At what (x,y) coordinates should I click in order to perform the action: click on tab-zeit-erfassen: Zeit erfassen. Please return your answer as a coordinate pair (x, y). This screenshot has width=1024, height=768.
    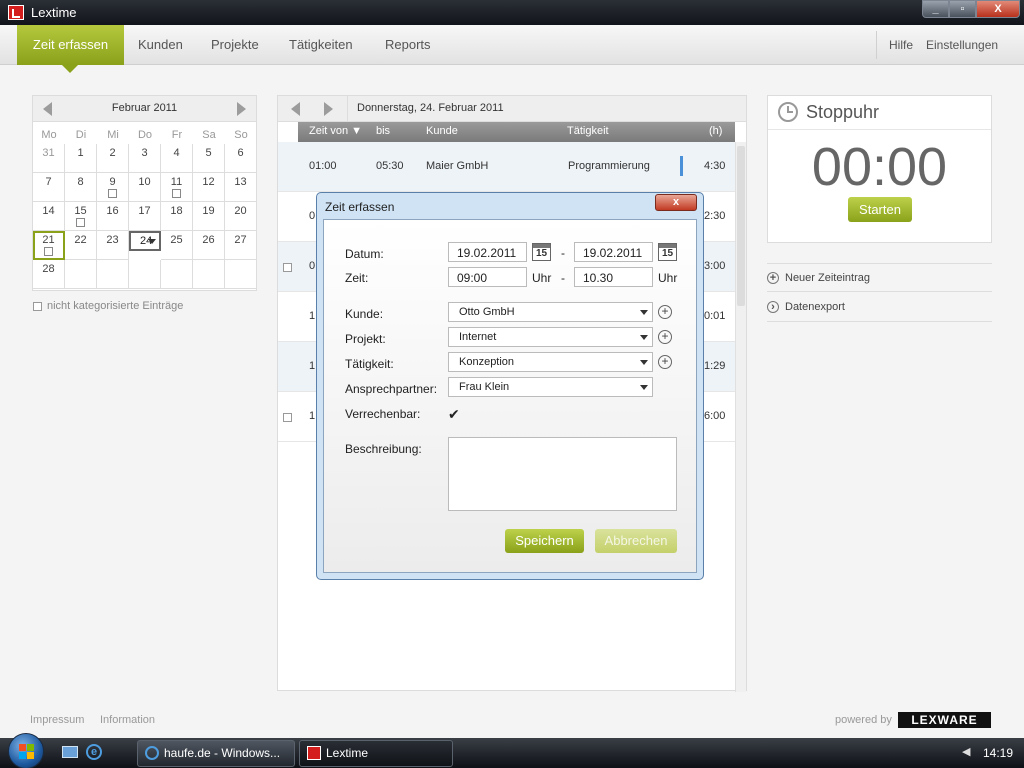
    Looking at the image, I should click on (70, 49).